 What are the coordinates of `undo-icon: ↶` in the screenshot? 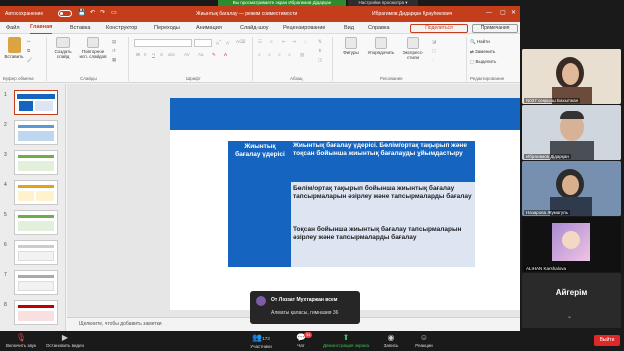 It's located at (92, 13).